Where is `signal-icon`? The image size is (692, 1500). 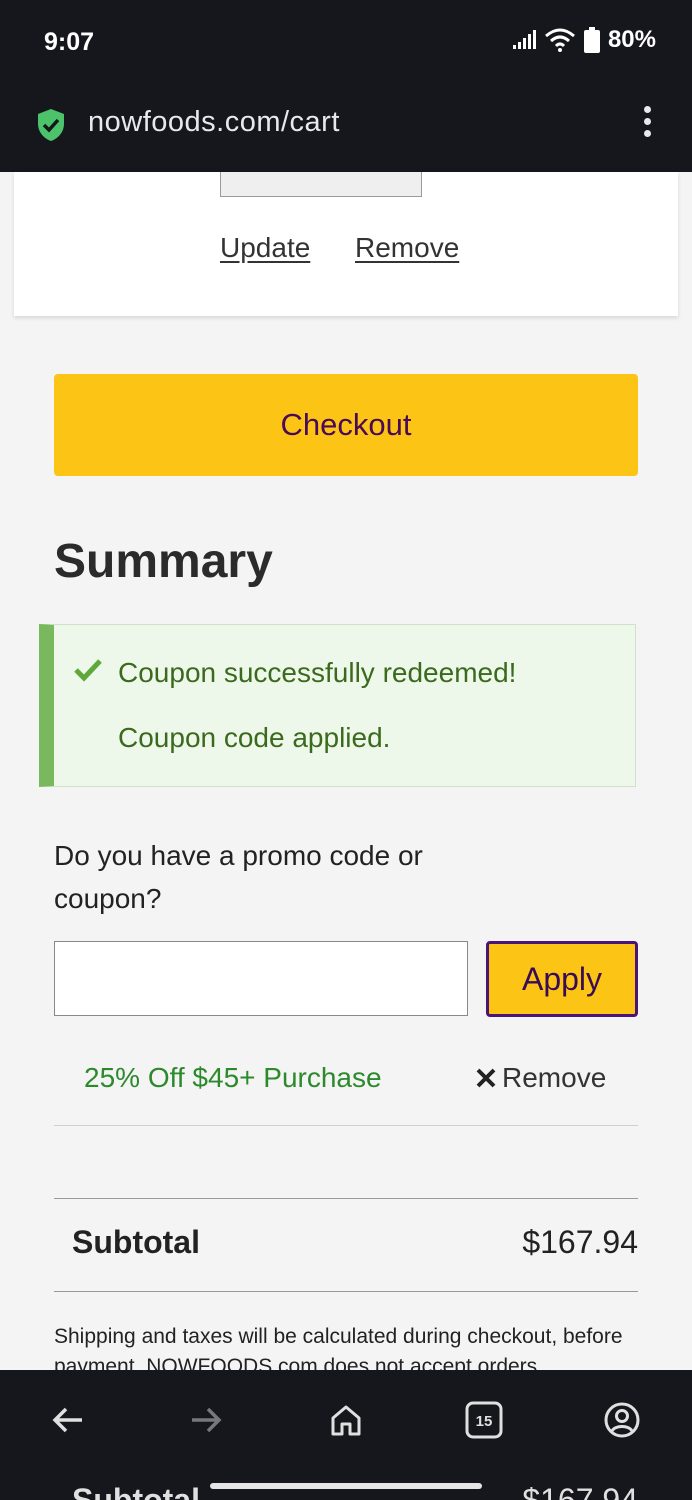 signal-icon is located at coordinates (524, 39).